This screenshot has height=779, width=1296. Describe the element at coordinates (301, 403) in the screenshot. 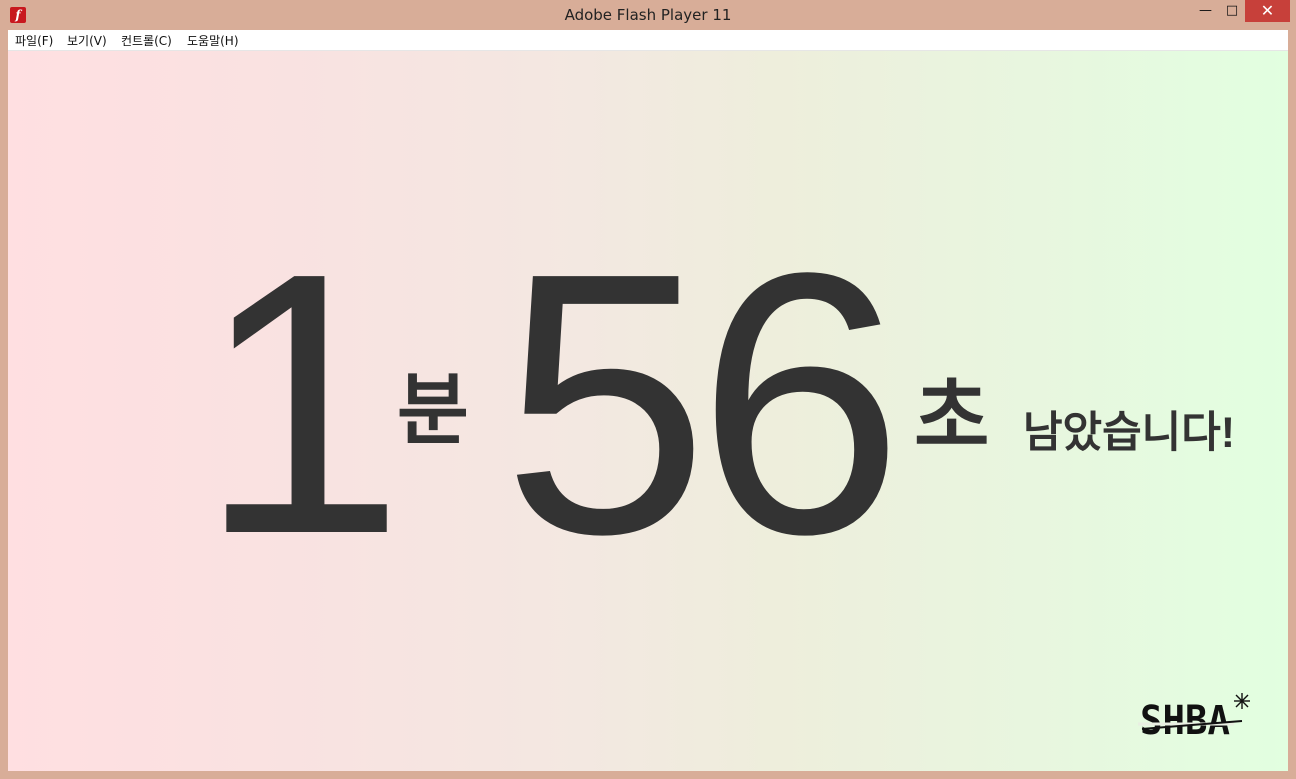

I see `minutes-value: 1` at that location.